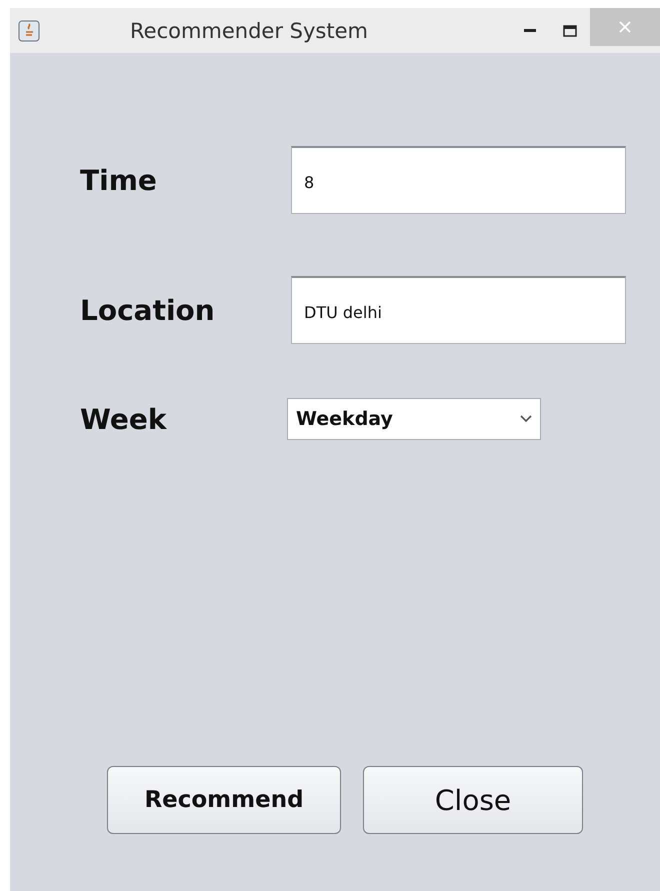  Describe the element at coordinates (123, 419) in the screenshot. I see `field-label: Week` at that location.